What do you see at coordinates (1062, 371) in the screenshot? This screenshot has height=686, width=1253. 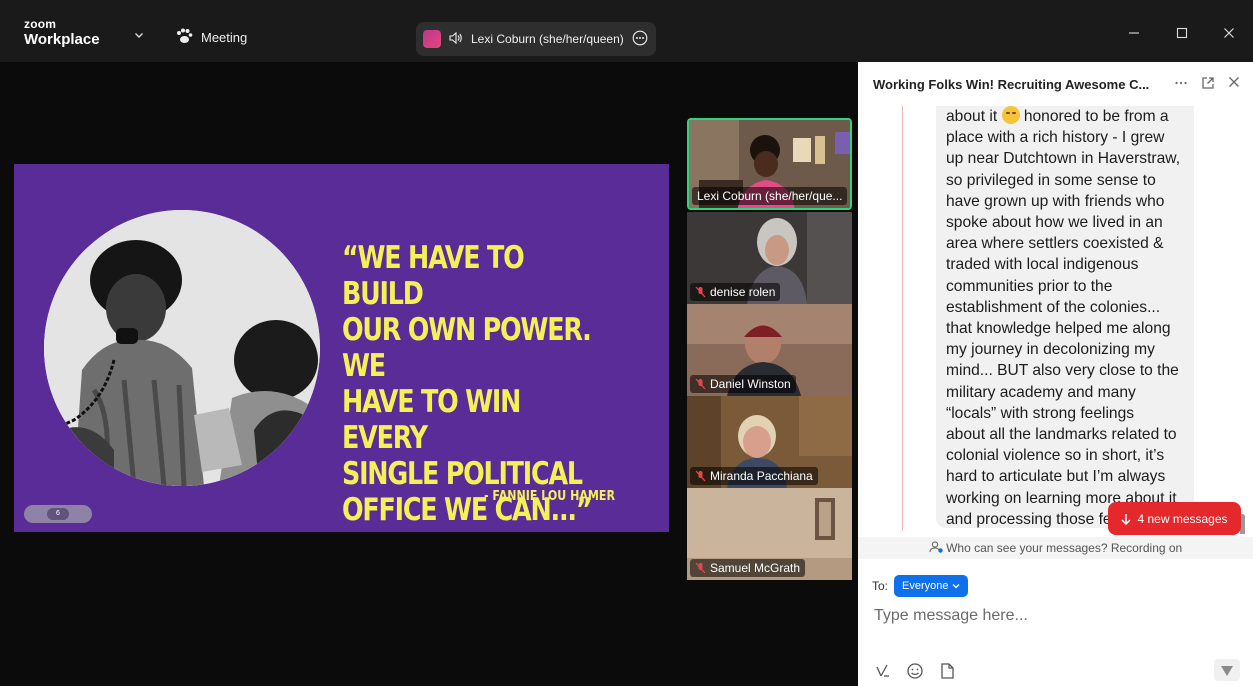 I see `message-line: mind... BUT also very close to the` at bounding box center [1062, 371].